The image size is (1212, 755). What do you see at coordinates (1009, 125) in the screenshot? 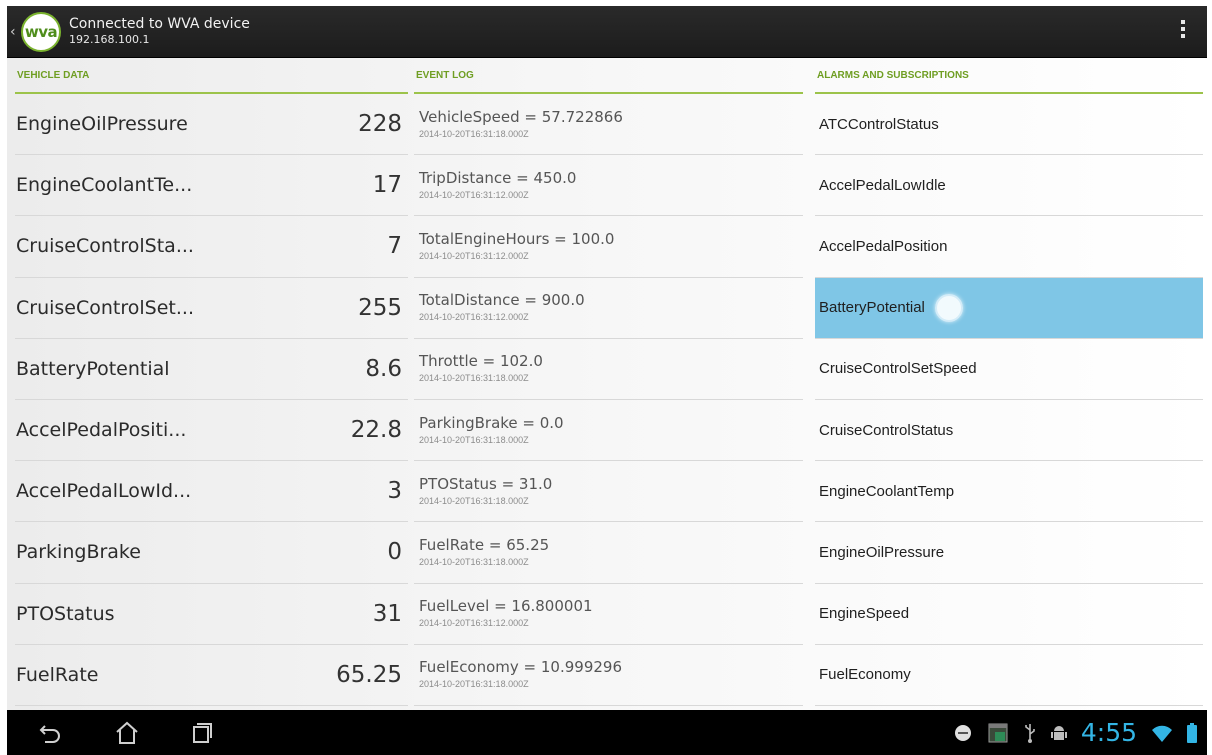
I see `alarm-subscription-row: ATCControlStatus` at bounding box center [1009, 125].